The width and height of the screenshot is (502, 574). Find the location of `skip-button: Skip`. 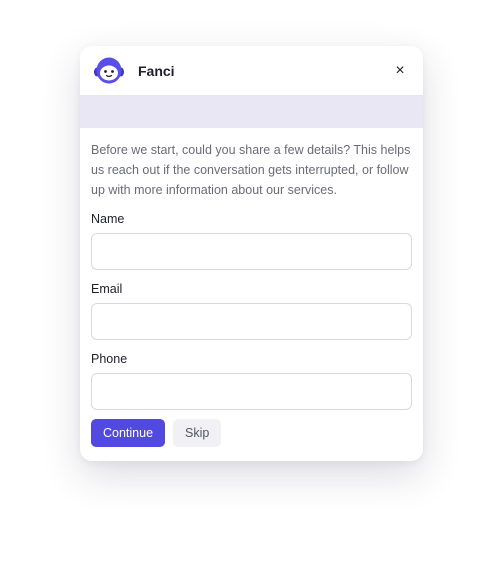

skip-button: Skip is located at coordinates (197, 433).